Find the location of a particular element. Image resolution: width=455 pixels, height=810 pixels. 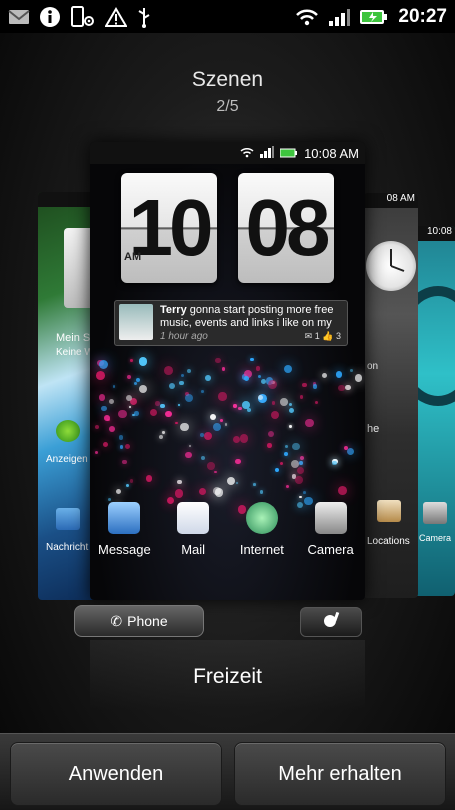

usb-icon is located at coordinates (144, 17).